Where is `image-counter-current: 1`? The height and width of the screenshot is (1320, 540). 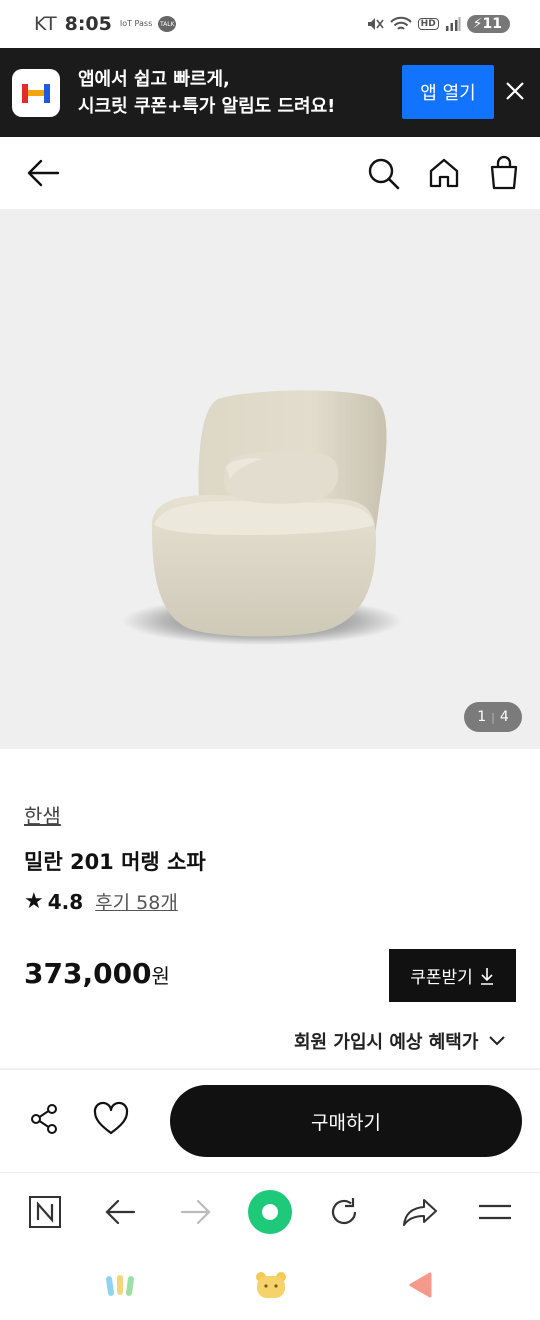
image-counter-current: 1 is located at coordinates (482, 717).